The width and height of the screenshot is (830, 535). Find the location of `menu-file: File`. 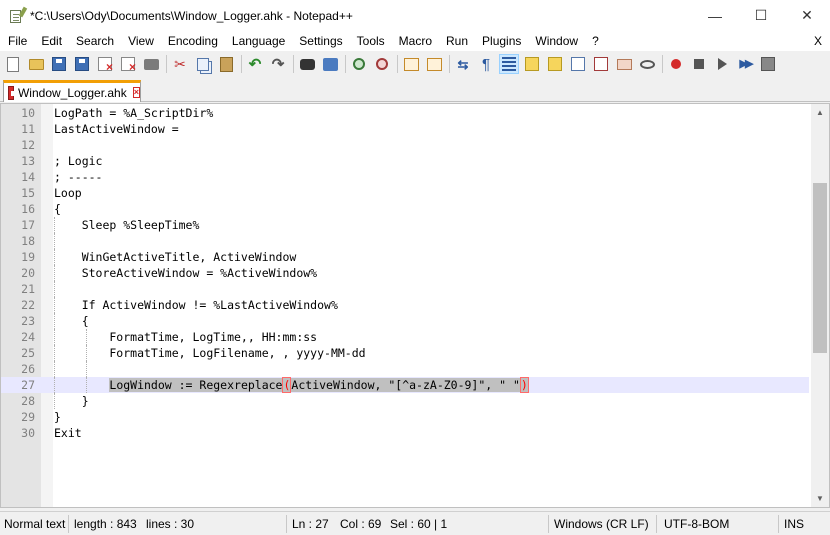

menu-file: File is located at coordinates (17, 41).